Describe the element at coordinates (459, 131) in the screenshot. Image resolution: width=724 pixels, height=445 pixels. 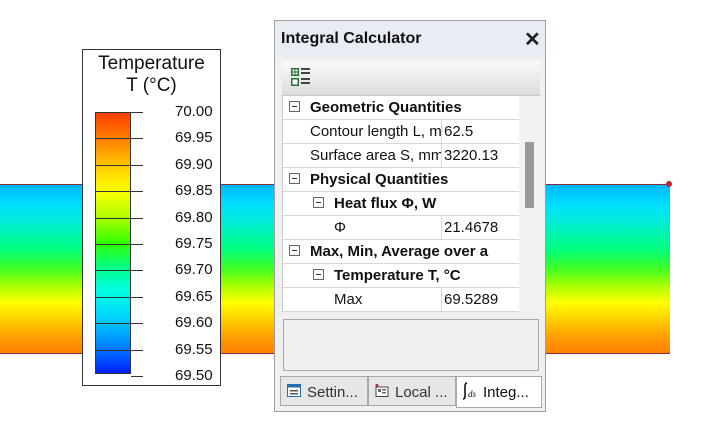
I see `contour-length-value: 62.5` at that location.